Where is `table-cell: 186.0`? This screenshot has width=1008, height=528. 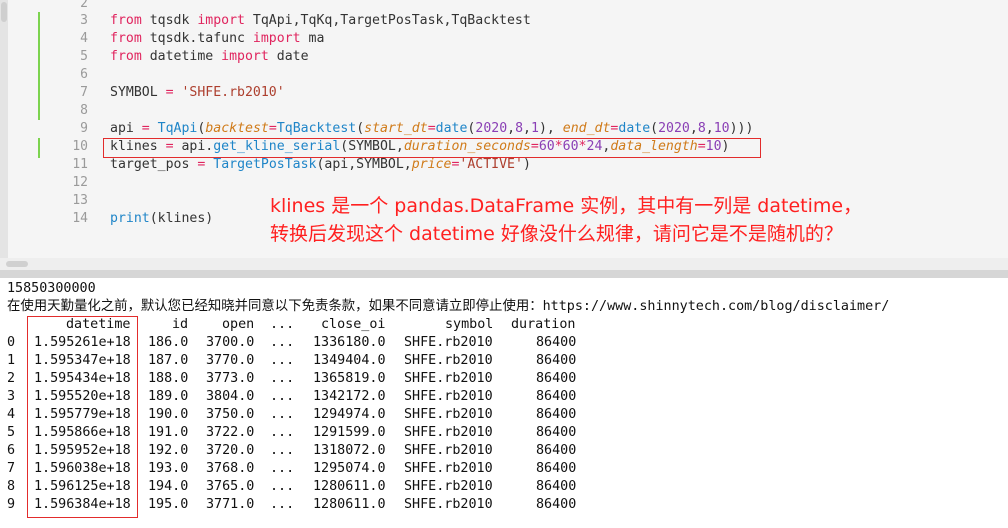
table-cell: 186.0 is located at coordinates (168, 342).